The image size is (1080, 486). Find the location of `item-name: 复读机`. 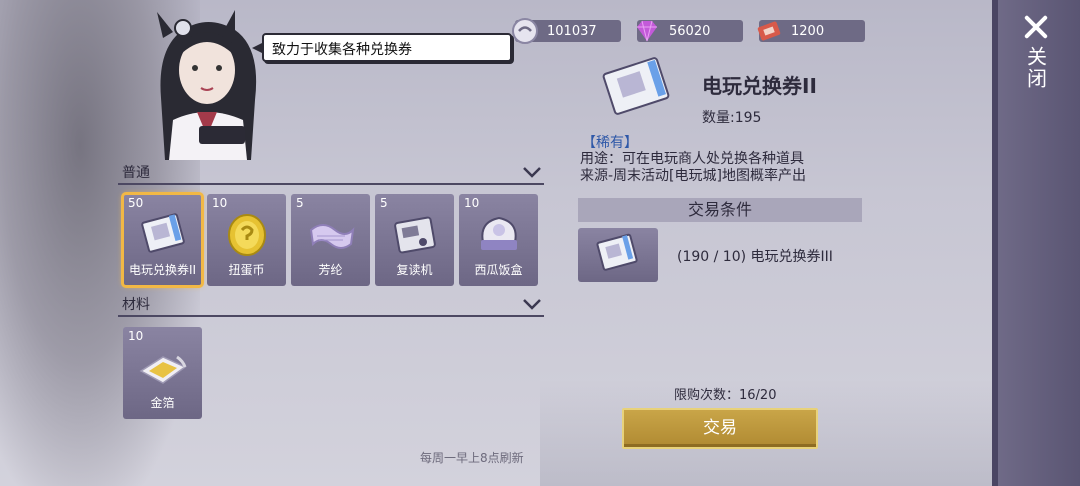

item-name: 复读机 is located at coordinates (414, 270).